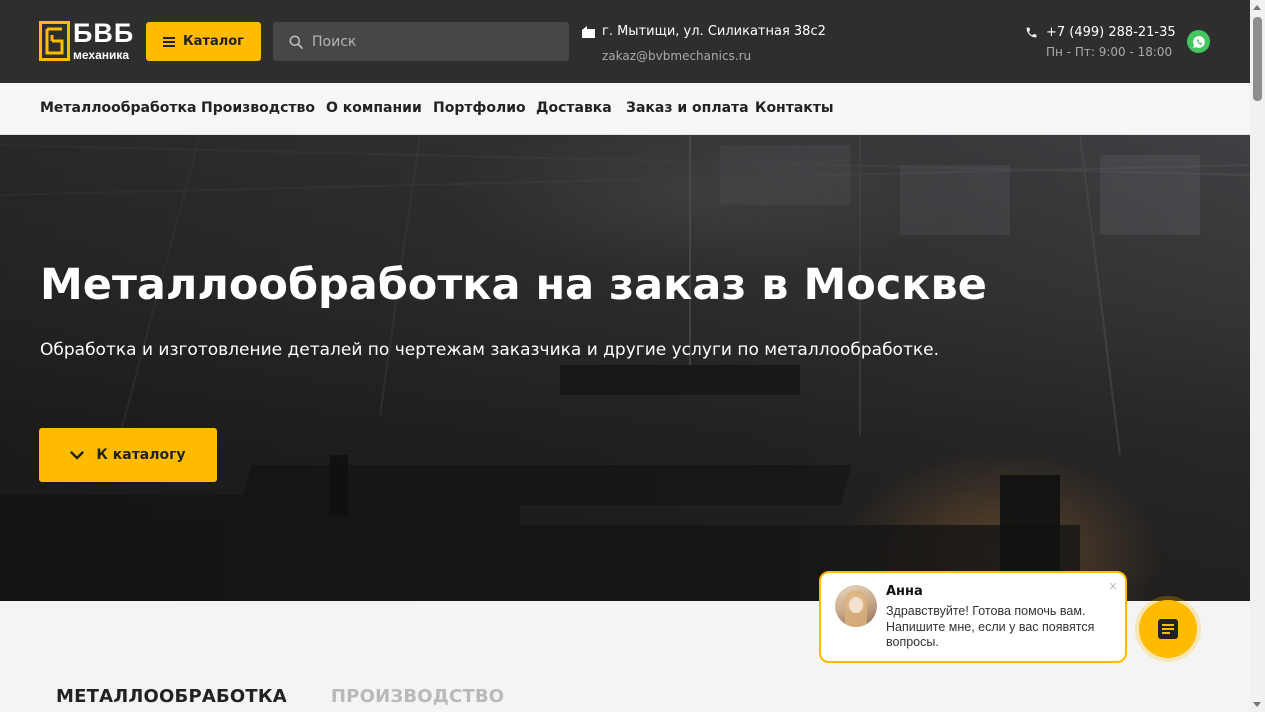  Describe the element at coordinates (432, 41) in the screenshot. I see `search-input` at that location.